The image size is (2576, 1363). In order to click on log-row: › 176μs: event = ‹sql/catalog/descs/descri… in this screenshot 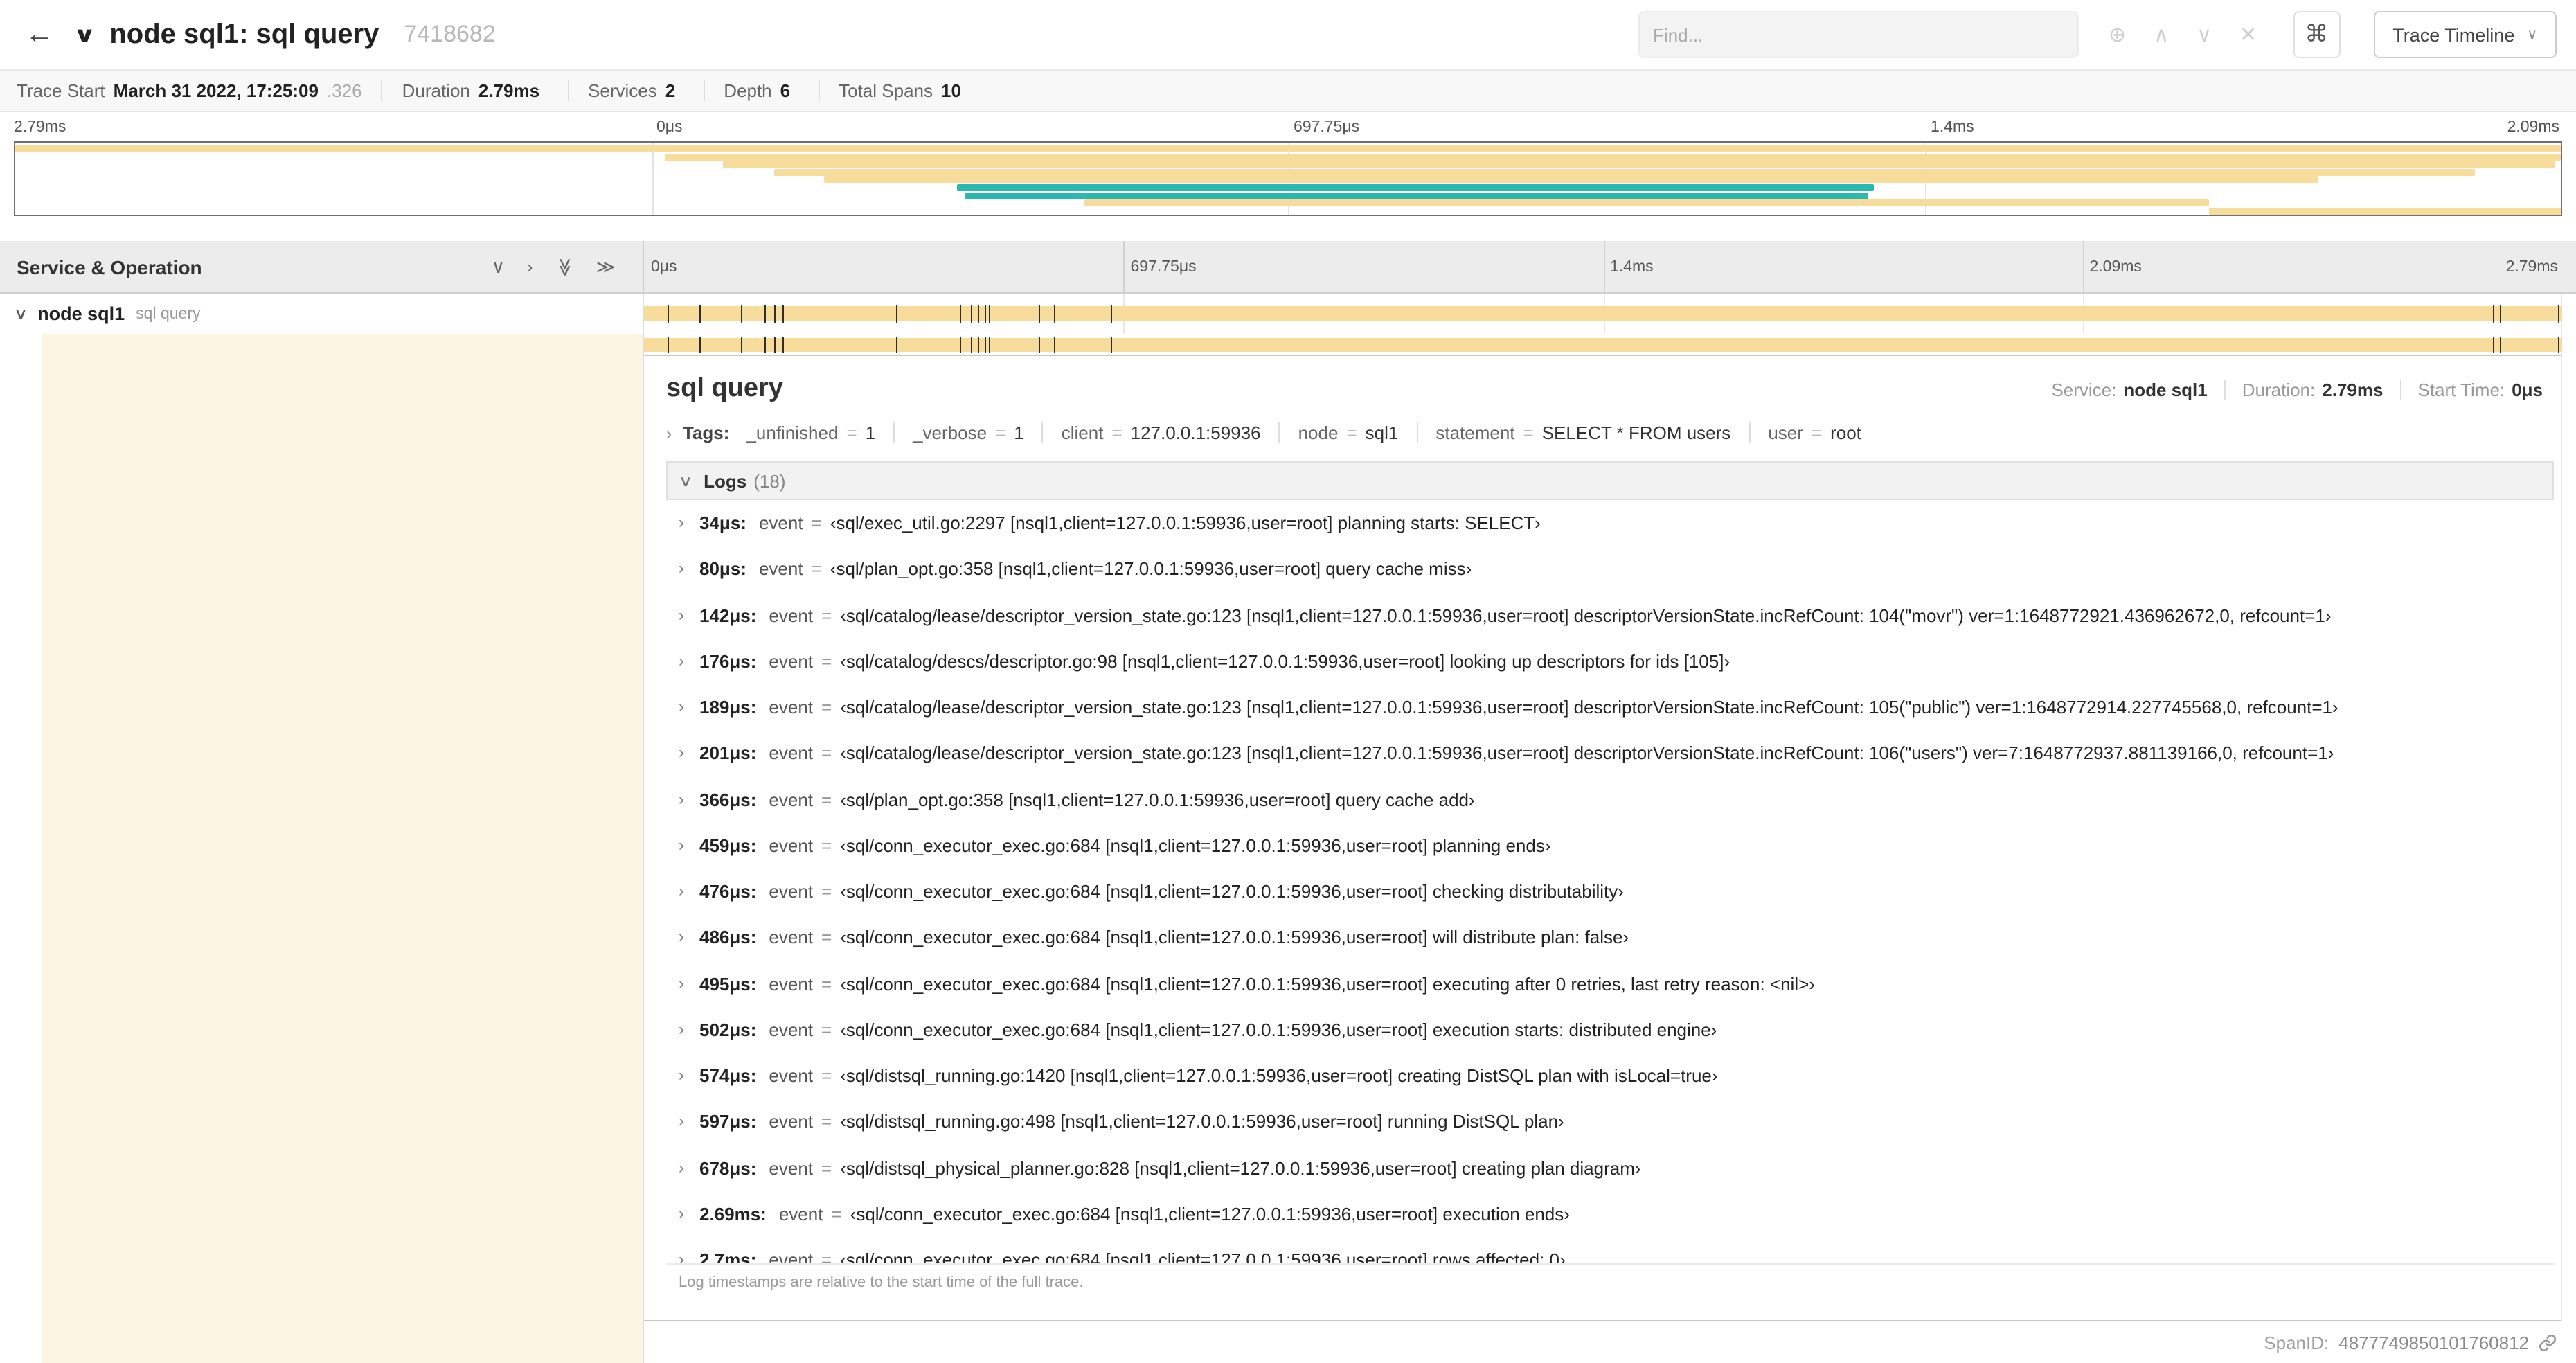, I will do `click(1610, 662)`.